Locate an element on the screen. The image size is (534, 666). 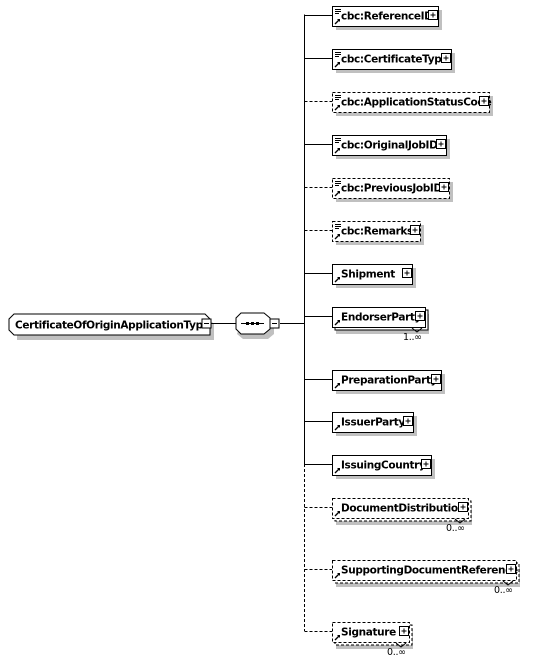
element-node: cbc:OriginalJobID is located at coordinates (377, 147).